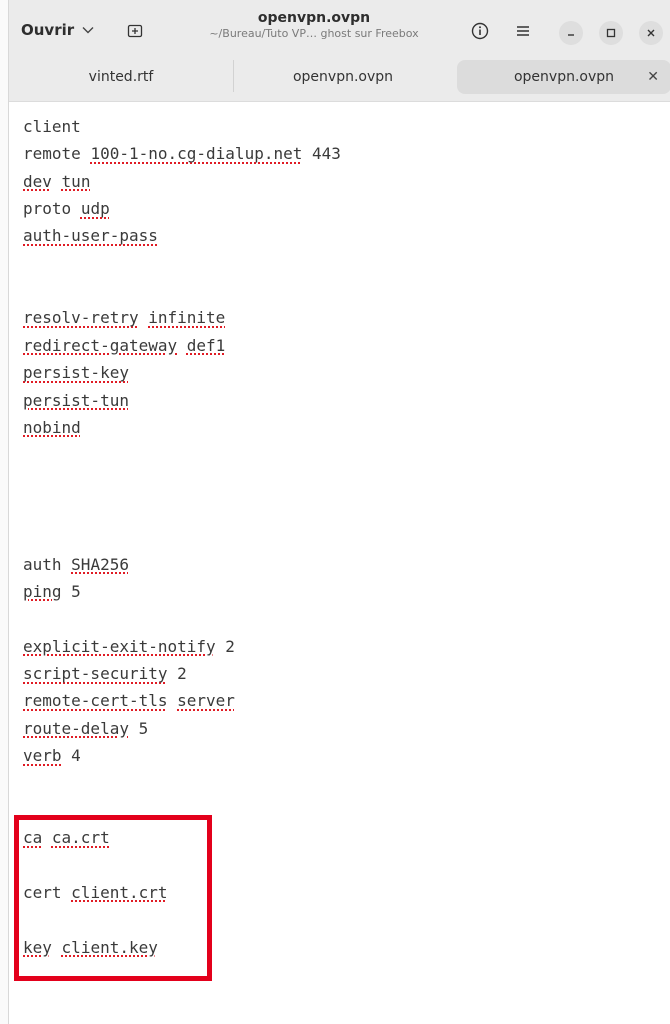 Image resolution: width=670 pixels, height=1024 pixels. I want to click on editor-line: persist-tun, so click(76, 401).